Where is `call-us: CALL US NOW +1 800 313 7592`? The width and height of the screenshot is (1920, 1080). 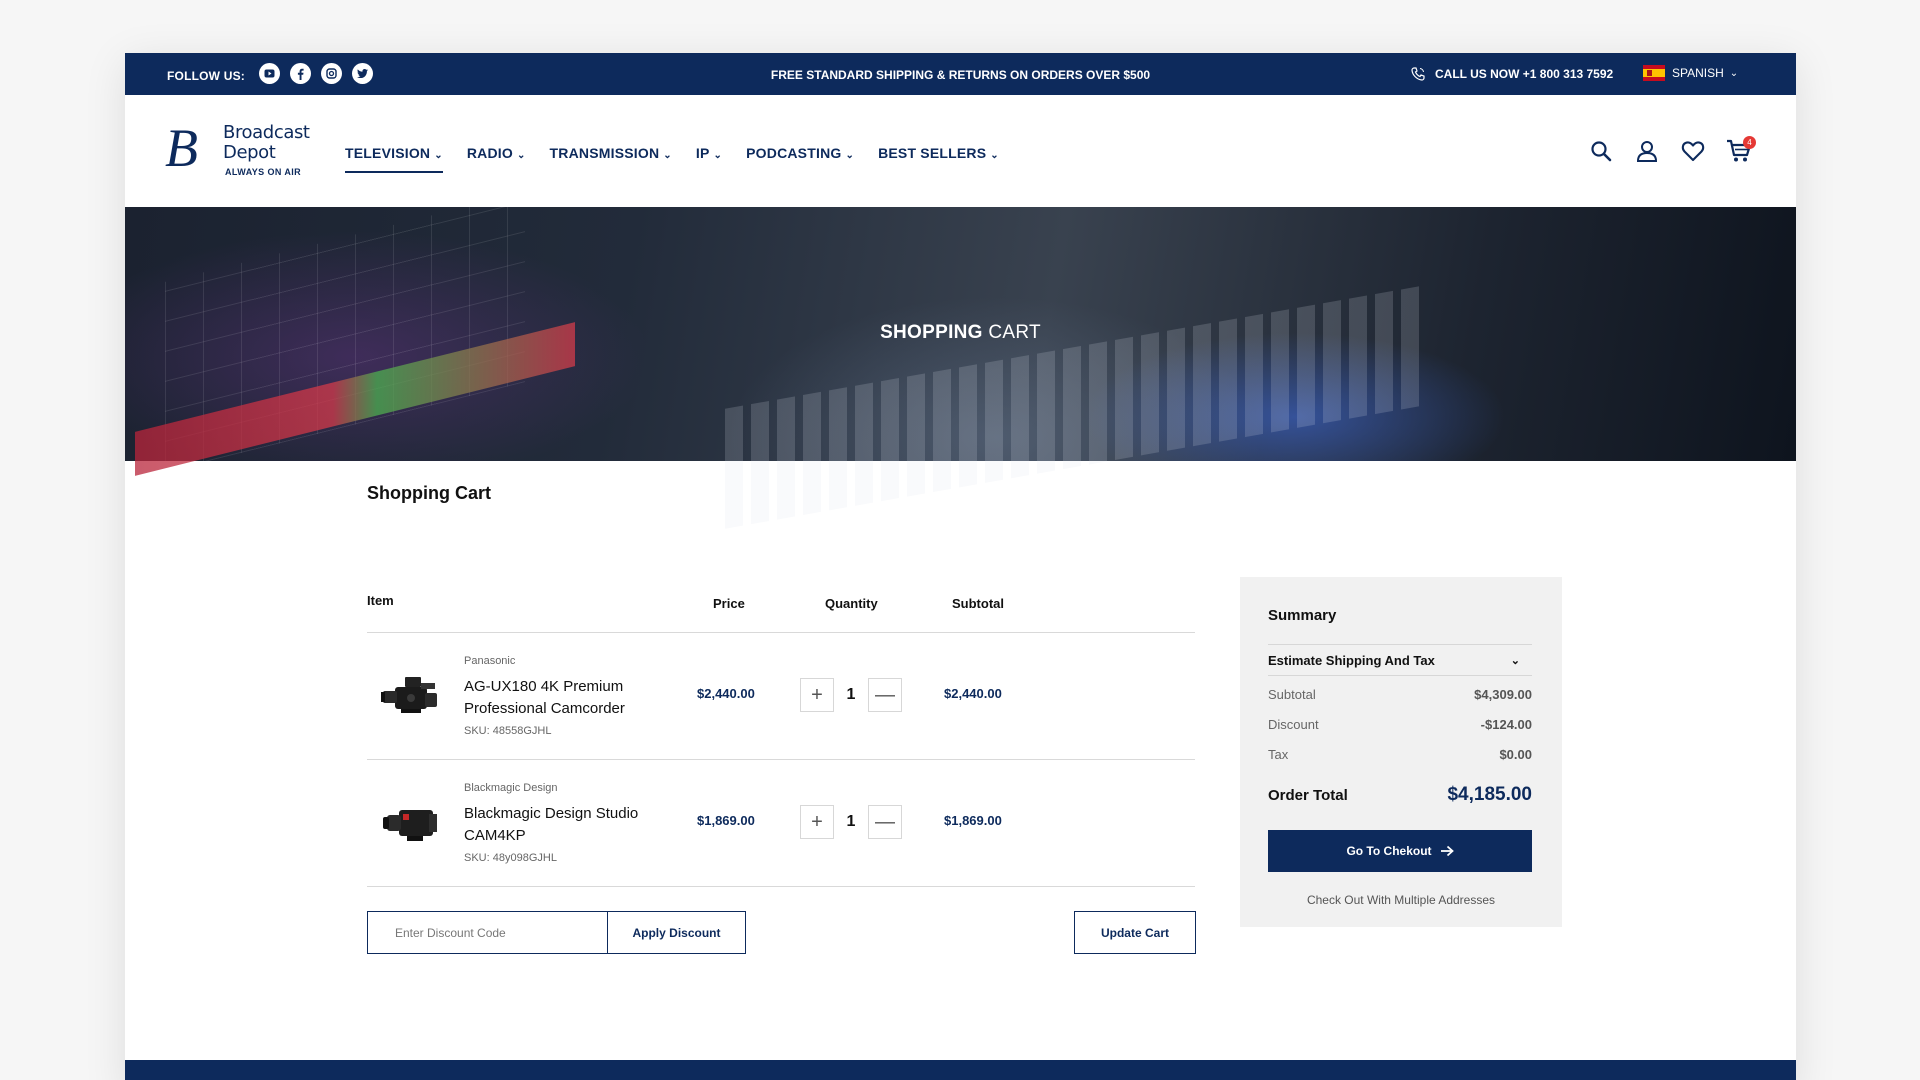 call-us: CALL US NOW +1 800 313 7592 is located at coordinates (1512, 74).